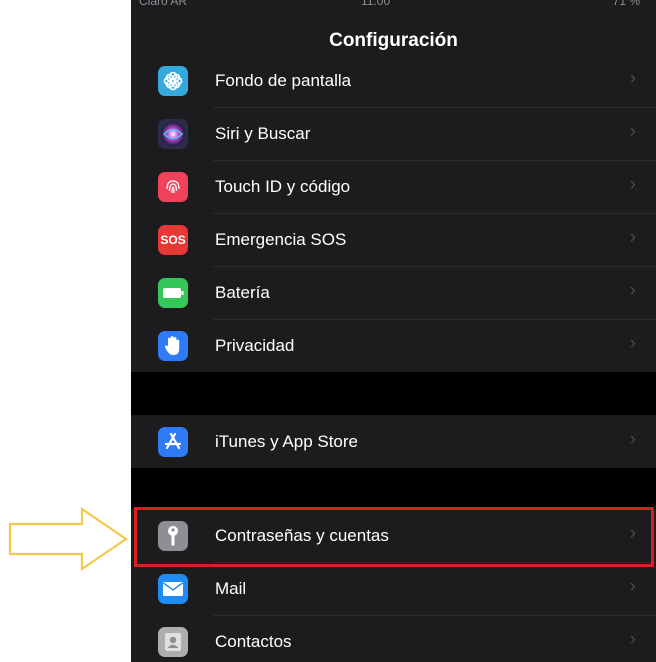 Image resolution: width=656 pixels, height=662 pixels. I want to click on page-title: Configuración, so click(393, 40).